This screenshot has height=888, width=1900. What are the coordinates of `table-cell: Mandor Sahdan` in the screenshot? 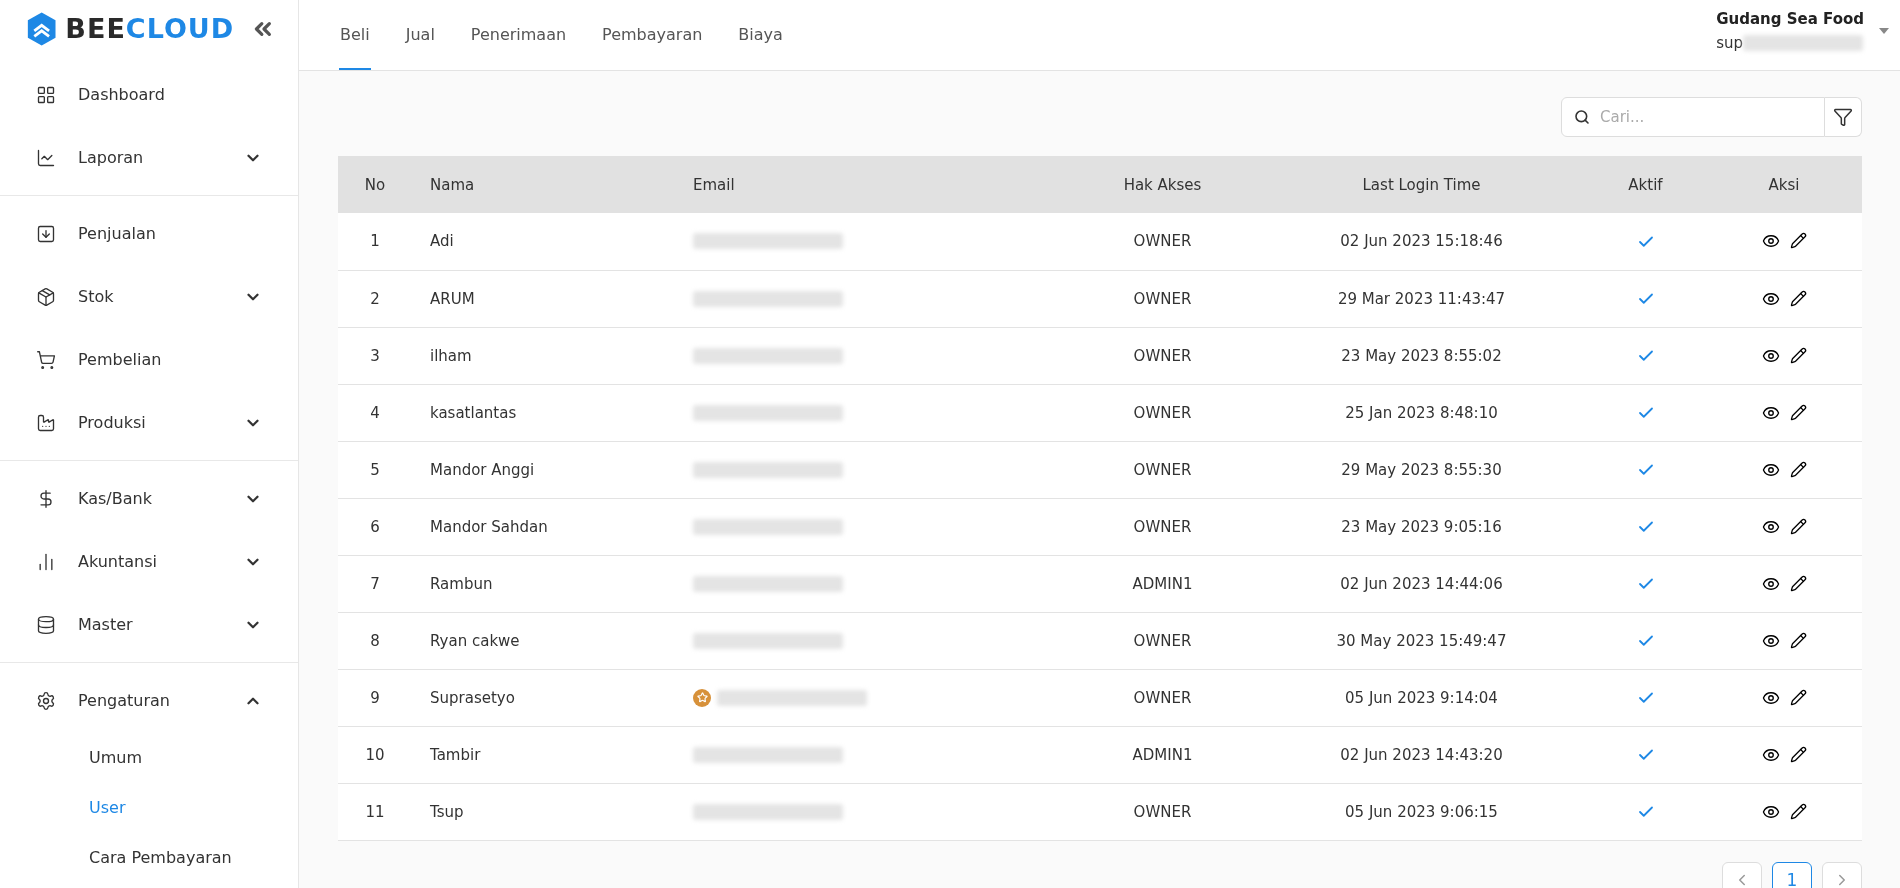 It's located at (543, 526).